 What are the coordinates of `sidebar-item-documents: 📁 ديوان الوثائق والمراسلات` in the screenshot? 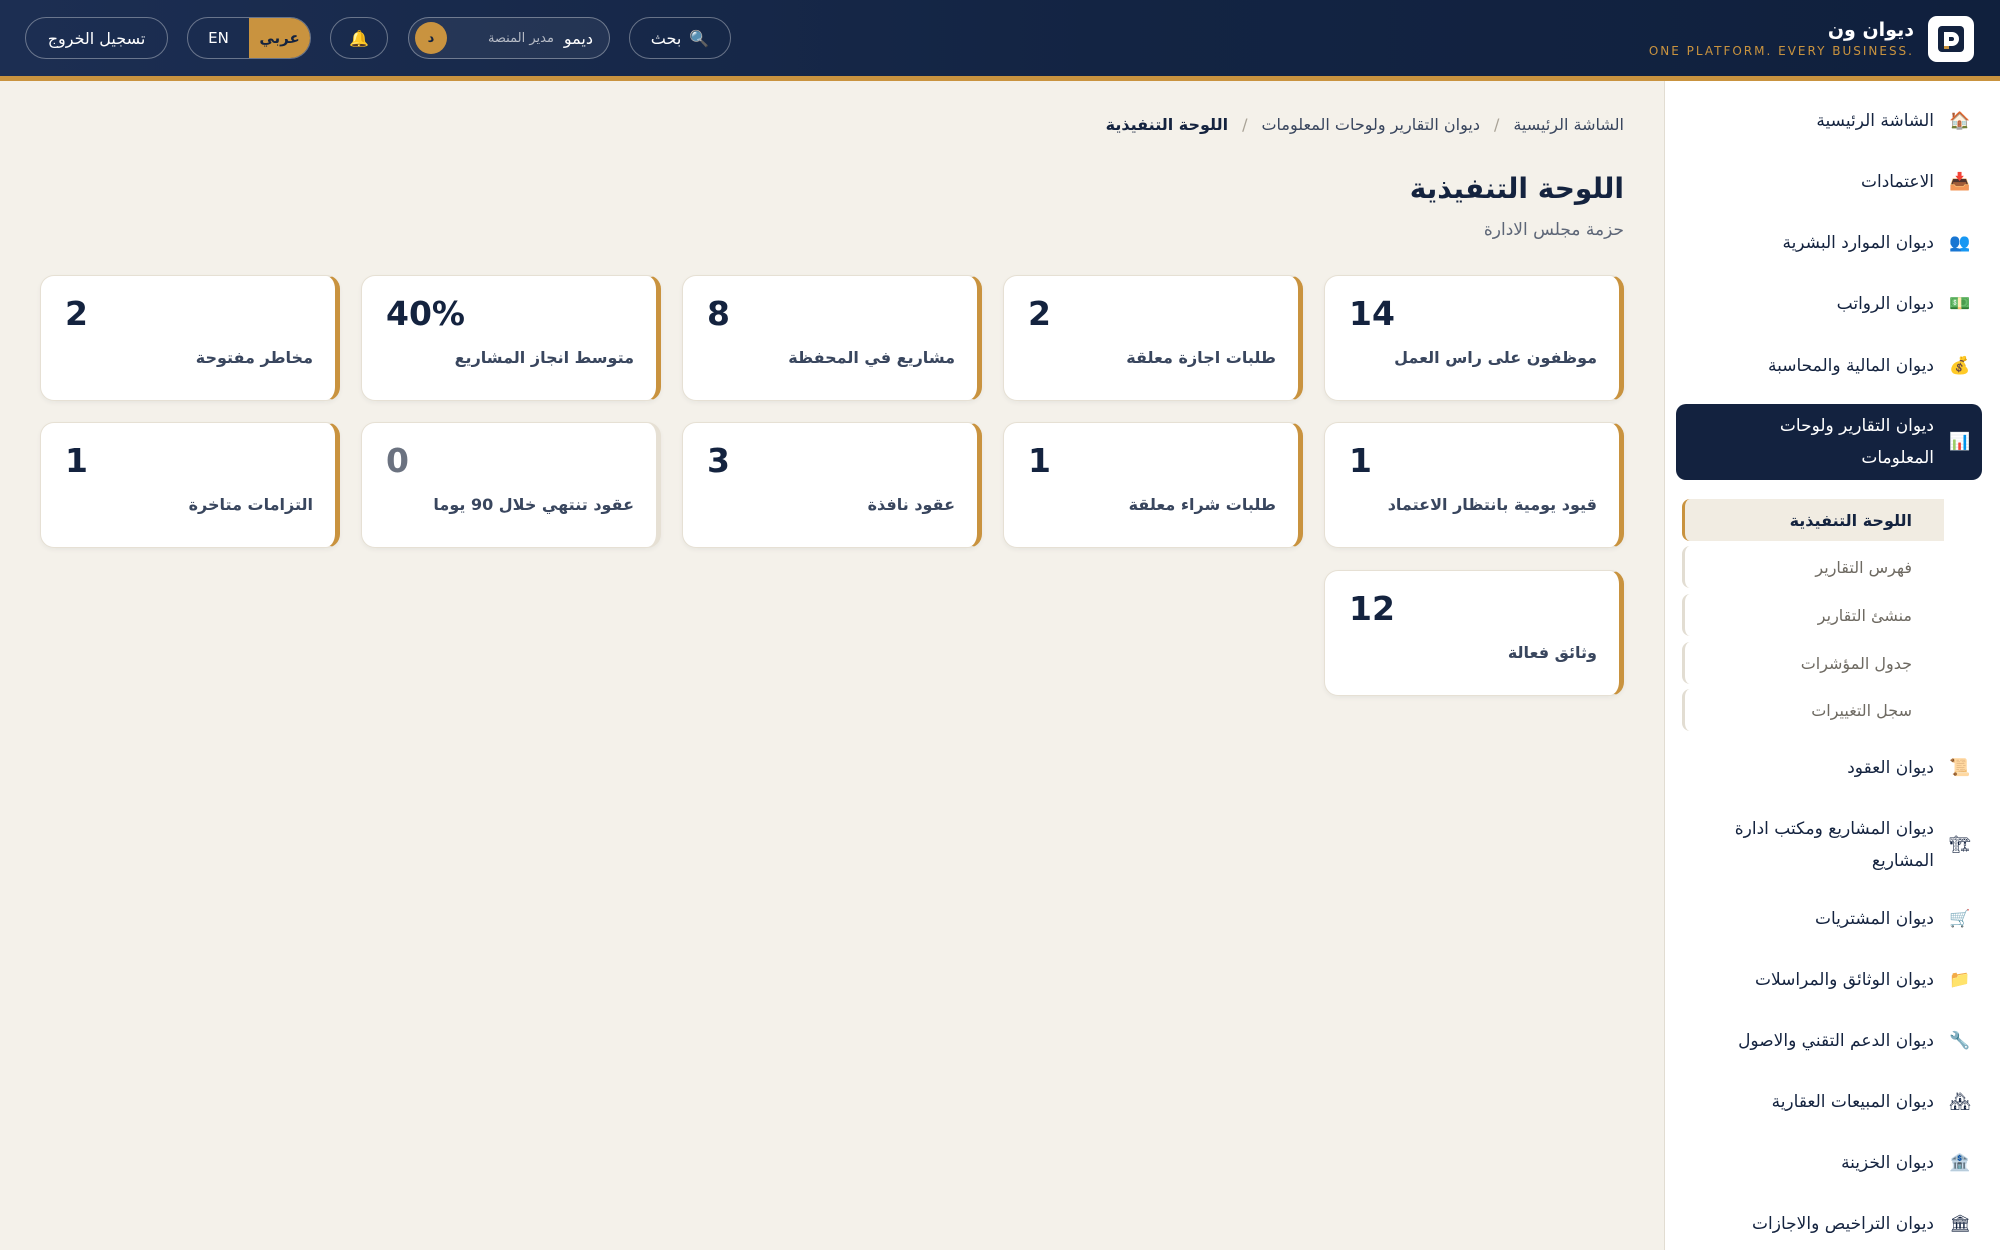 It's located at (1832, 980).